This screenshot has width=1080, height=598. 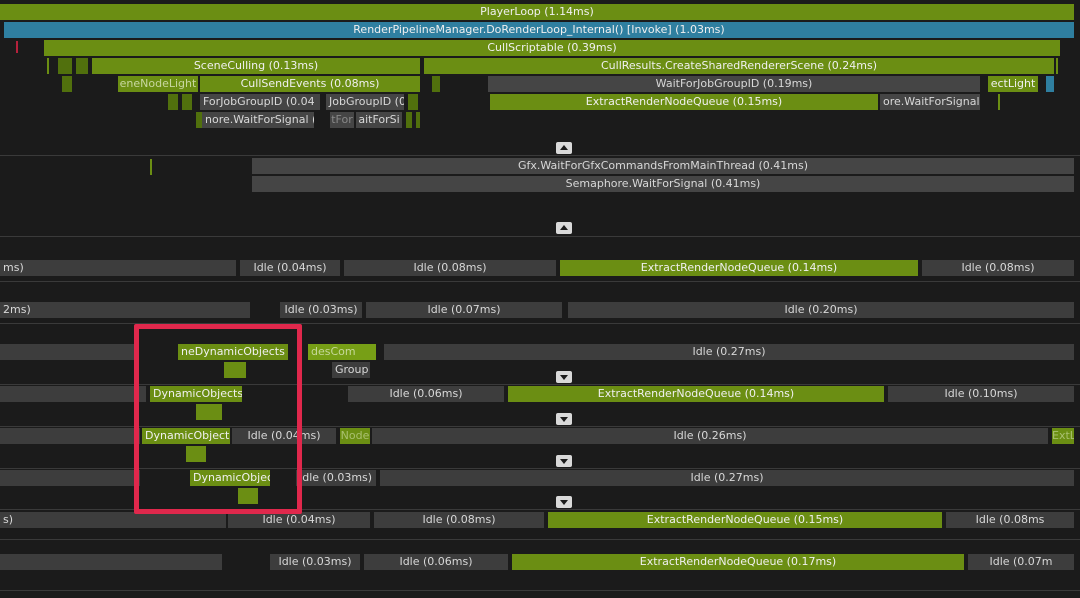 I want to click on marker-w1-b: Idle (0.04ms), so click(x=290, y=268).